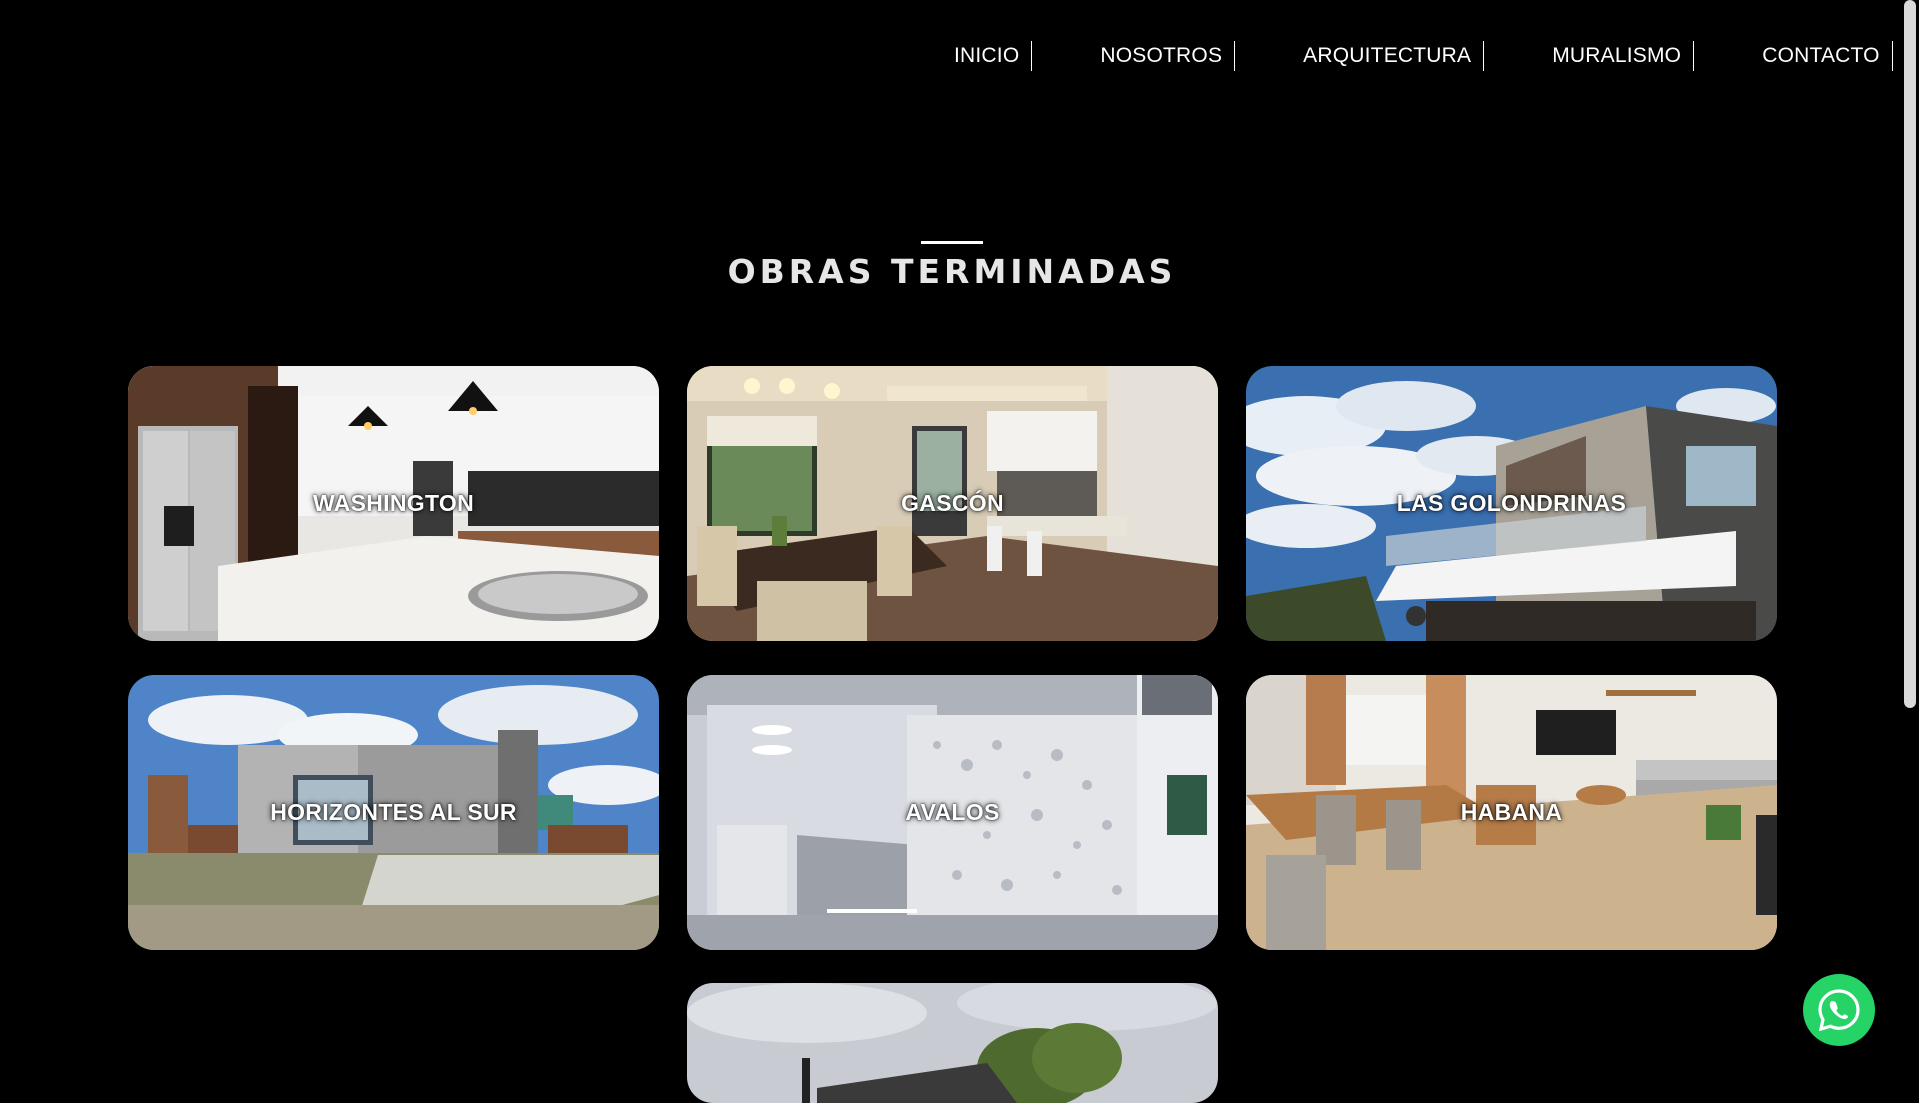  I want to click on project-card-horizontes-al-sur: HORIZONTES AL SUR, so click(393, 812).